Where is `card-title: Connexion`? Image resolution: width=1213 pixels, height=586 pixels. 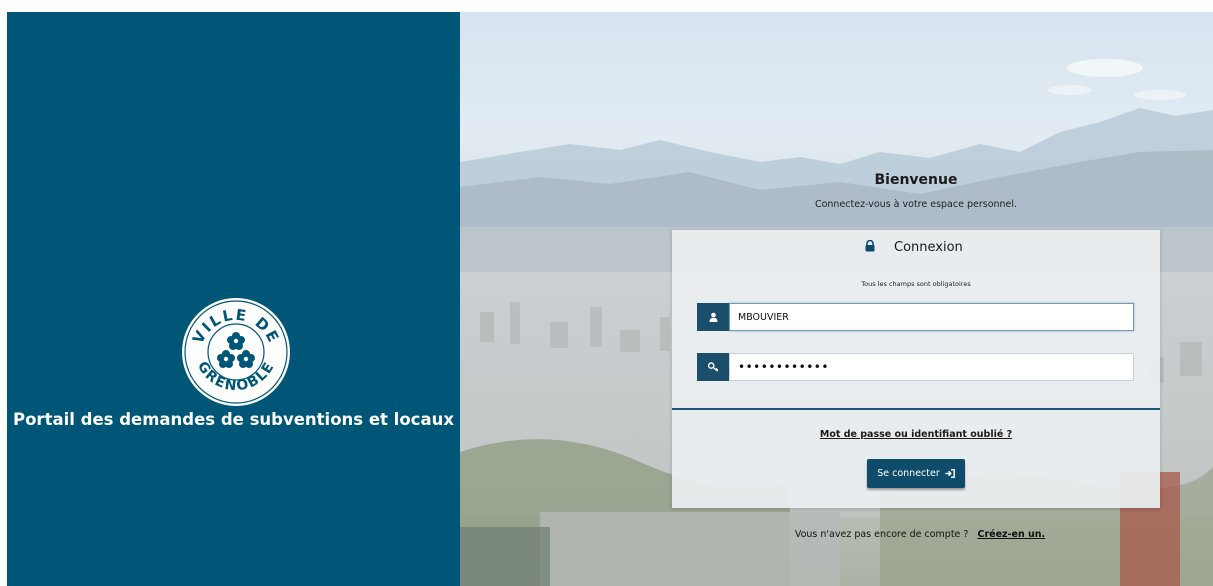 card-title: Connexion is located at coordinates (928, 247).